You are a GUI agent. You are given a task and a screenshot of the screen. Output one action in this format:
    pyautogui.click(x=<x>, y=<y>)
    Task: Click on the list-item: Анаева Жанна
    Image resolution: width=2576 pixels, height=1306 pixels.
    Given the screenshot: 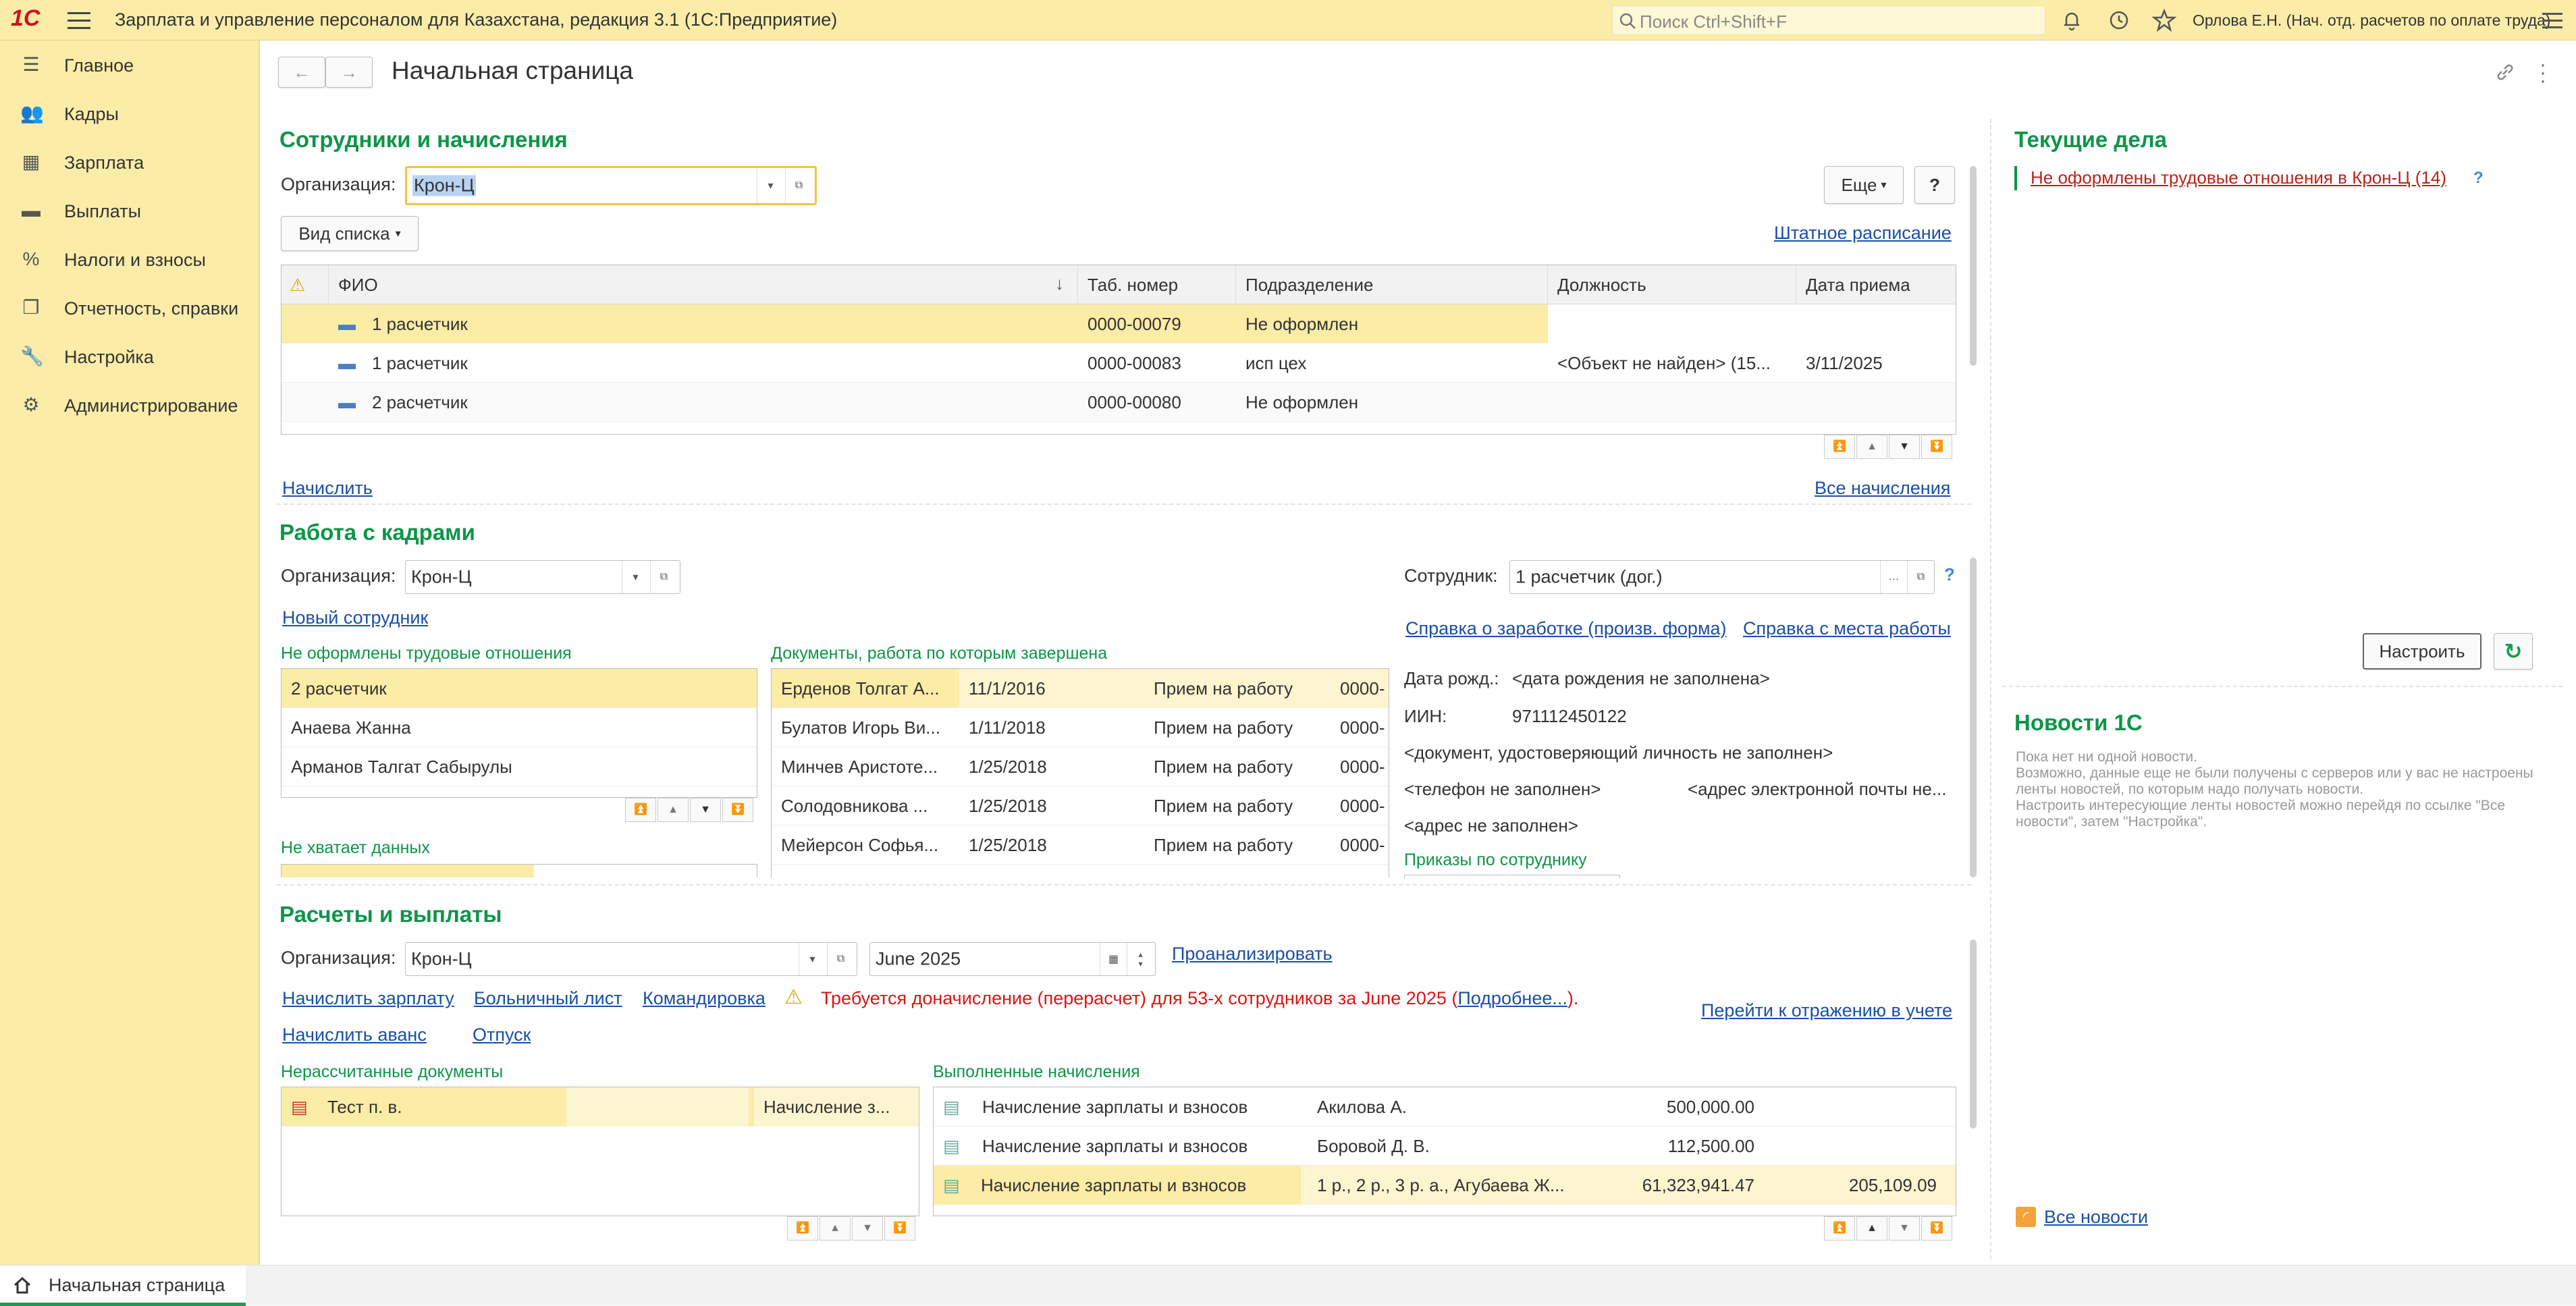 What is the action you would take?
    pyautogui.click(x=519, y=727)
    